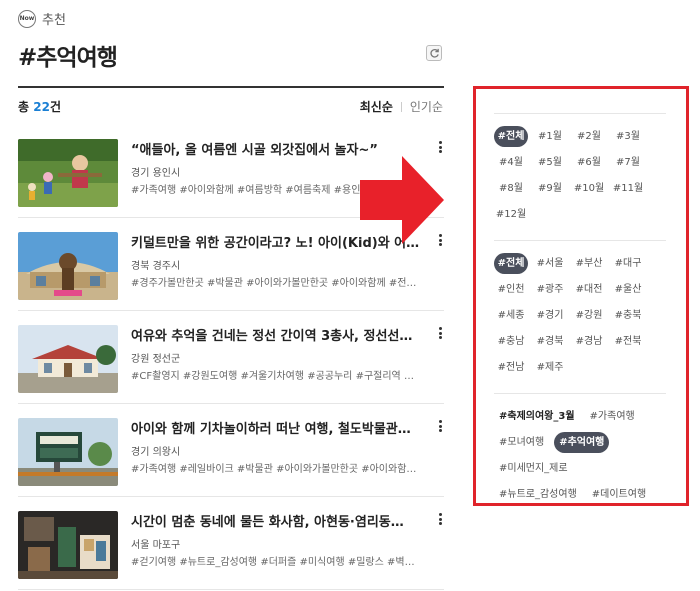  Describe the element at coordinates (511, 214) in the screenshot. I see `month-filter-chip: #12월` at that location.